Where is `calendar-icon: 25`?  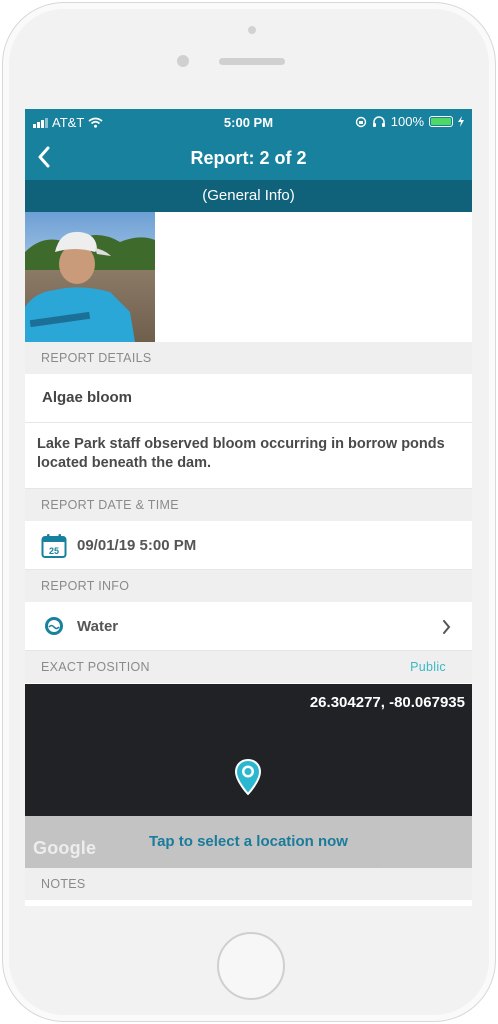 calendar-icon: 25 is located at coordinates (54, 546).